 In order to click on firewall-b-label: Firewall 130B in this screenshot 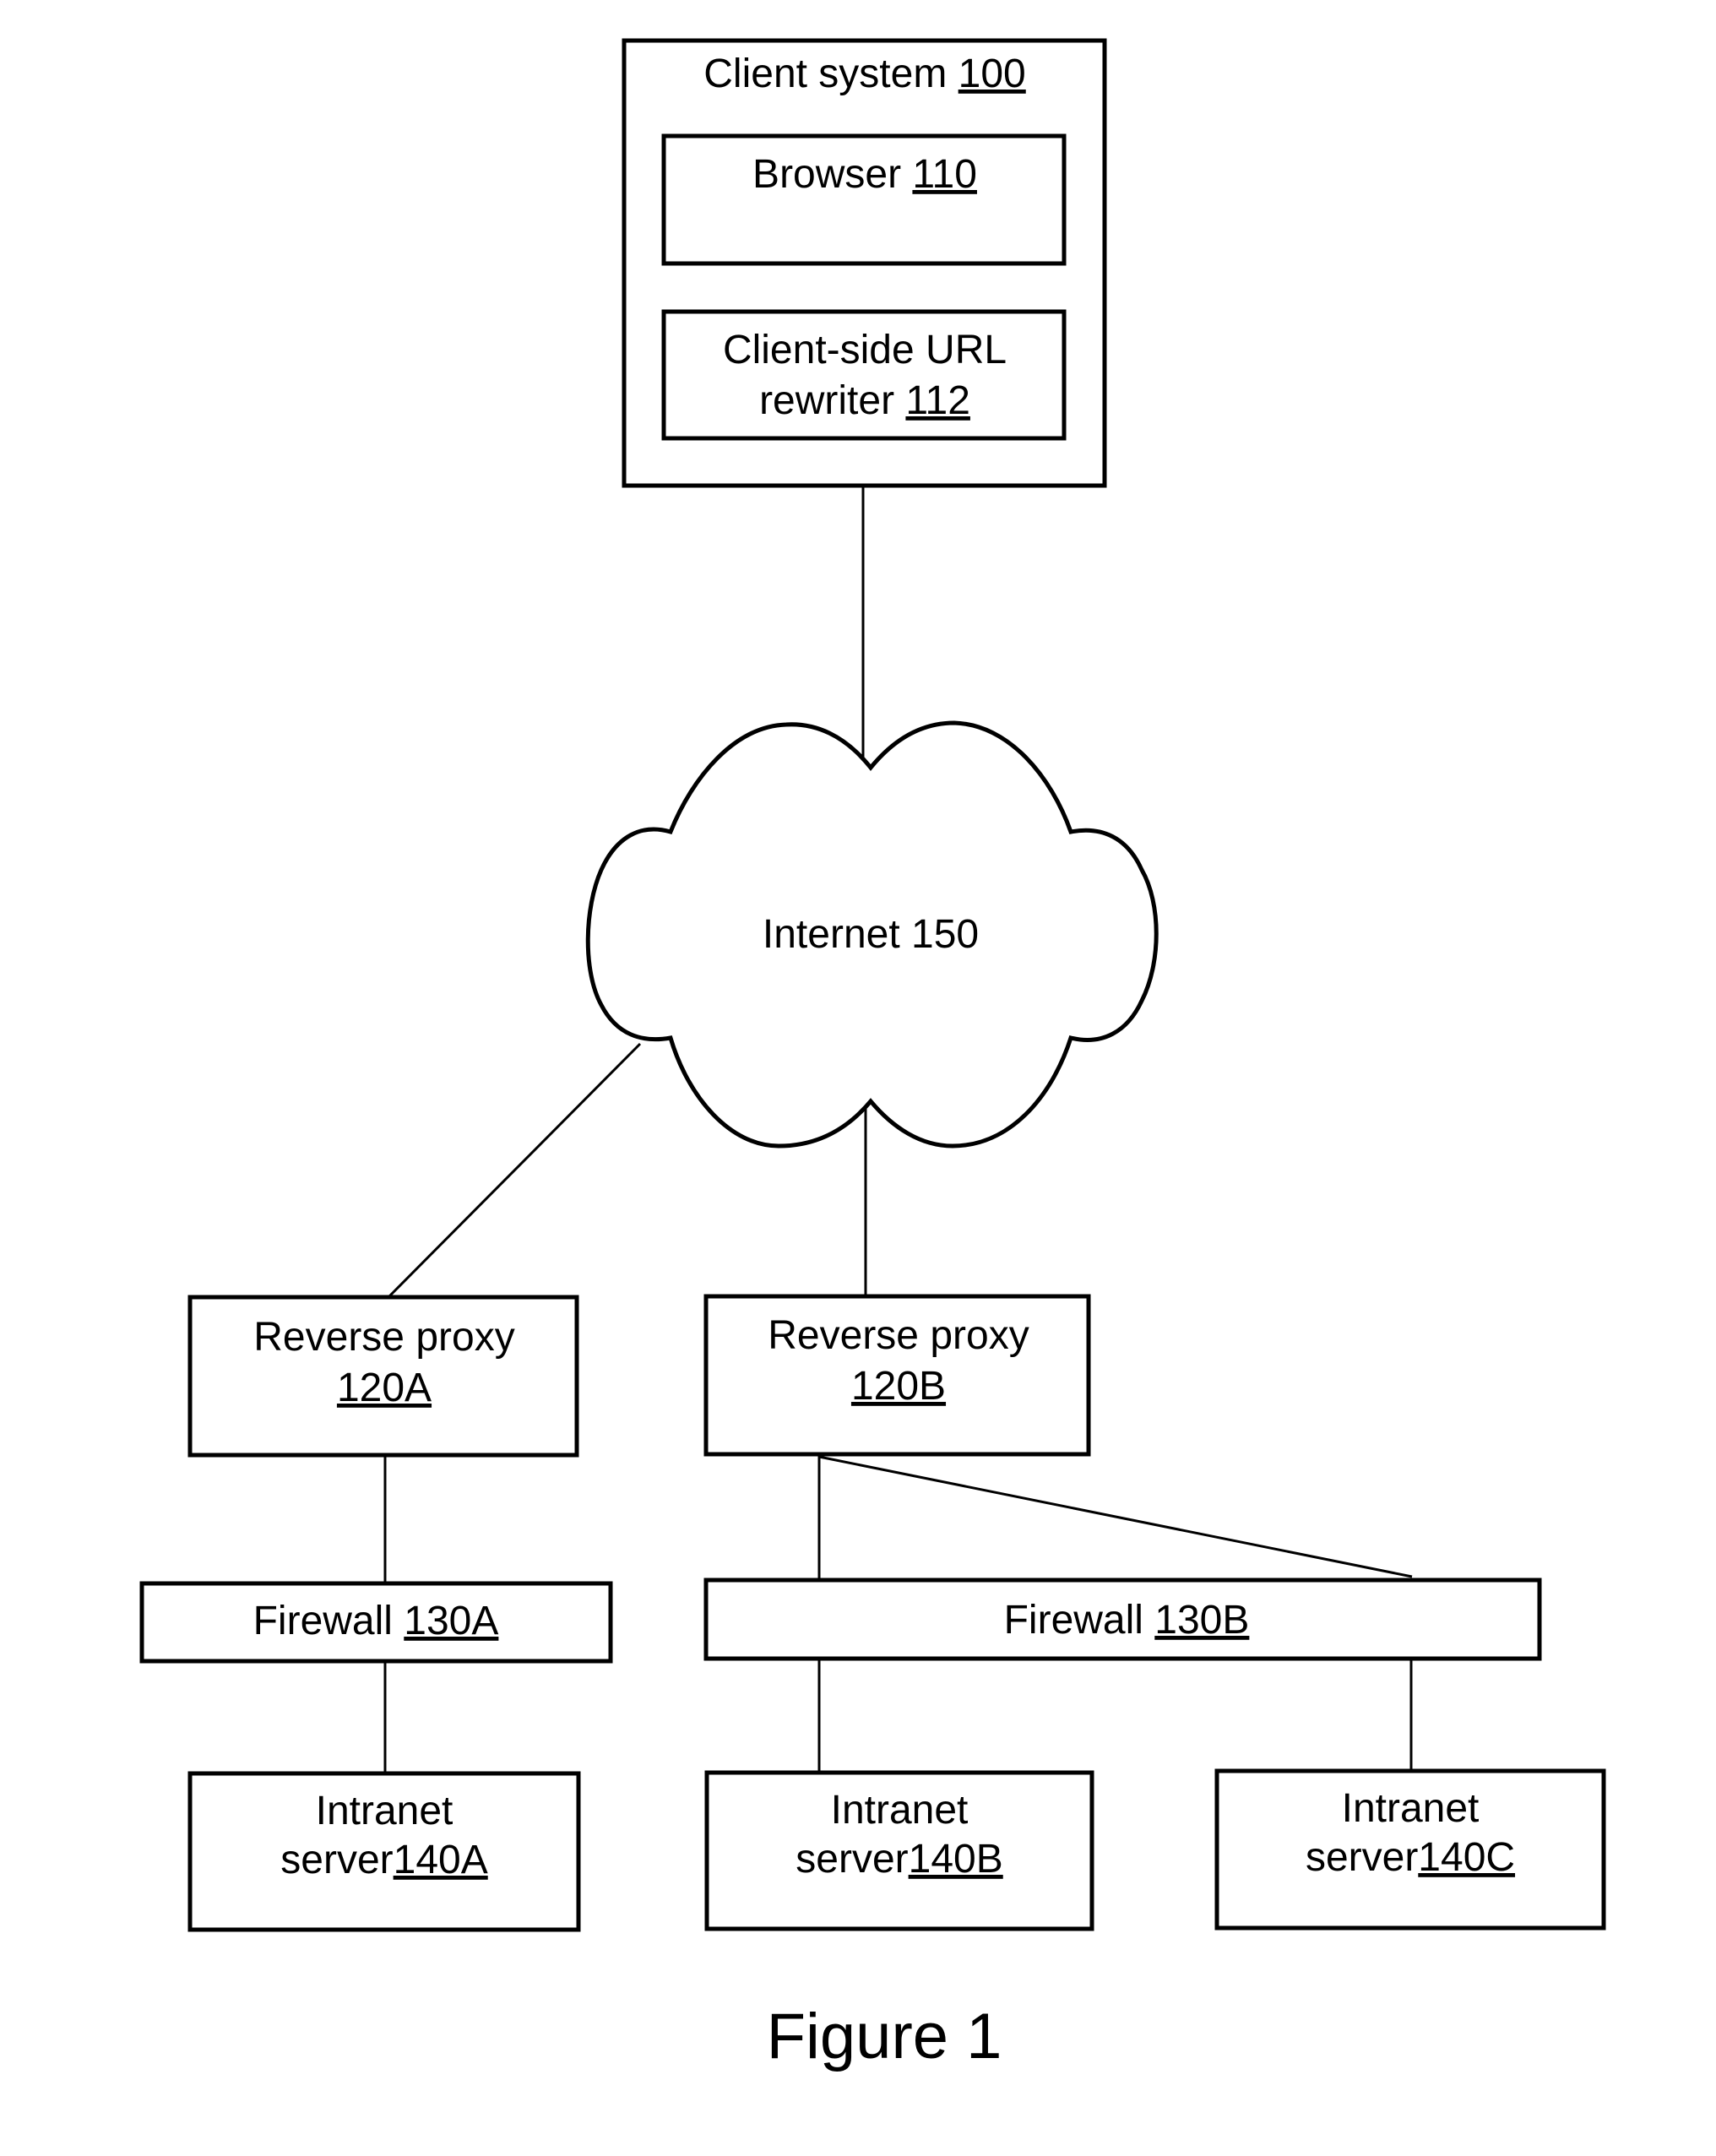, I will do `click(1127, 1620)`.